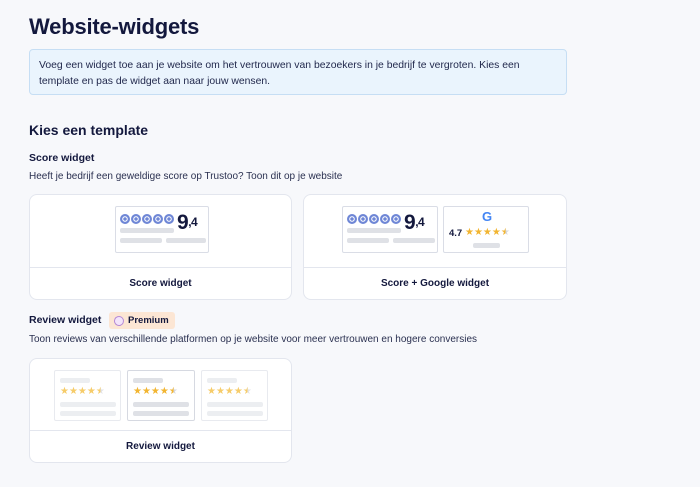 The height and width of the screenshot is (487, 700). What do you see at coordinates (89, 130) in the screenshot?
I see `section-title-templates: Kies een template` at bounding box center [89, 130].